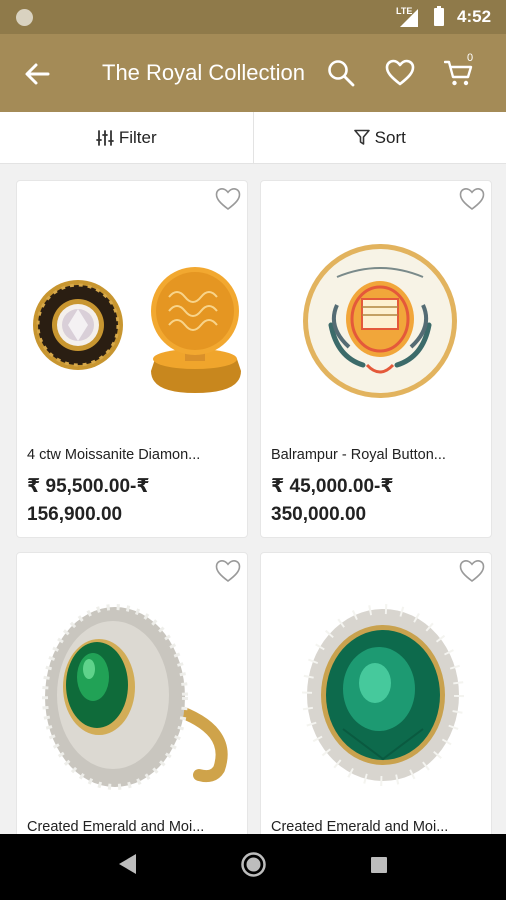 This screenshot has height=900, width=506. Describe the element at coordinates (88, 500) in the screenshot. I see `product-price: ₹ 95,500.00-₹ 156,900.00` at that location.